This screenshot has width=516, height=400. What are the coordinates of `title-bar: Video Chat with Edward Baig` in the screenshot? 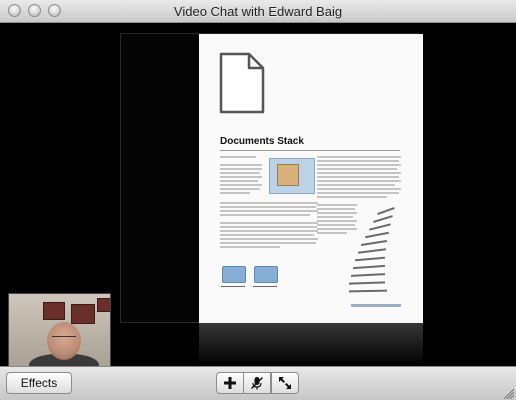 It's located at (258, 11).